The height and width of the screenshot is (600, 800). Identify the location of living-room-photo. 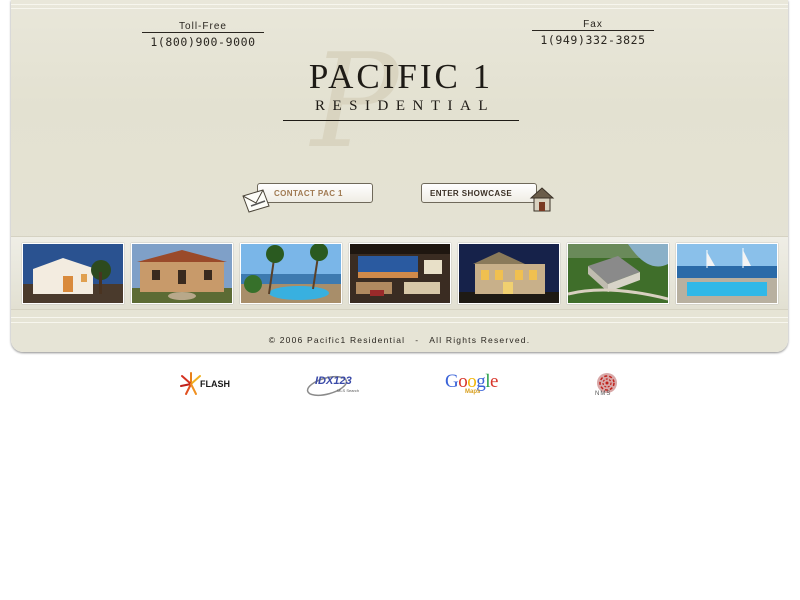
(400, 273).